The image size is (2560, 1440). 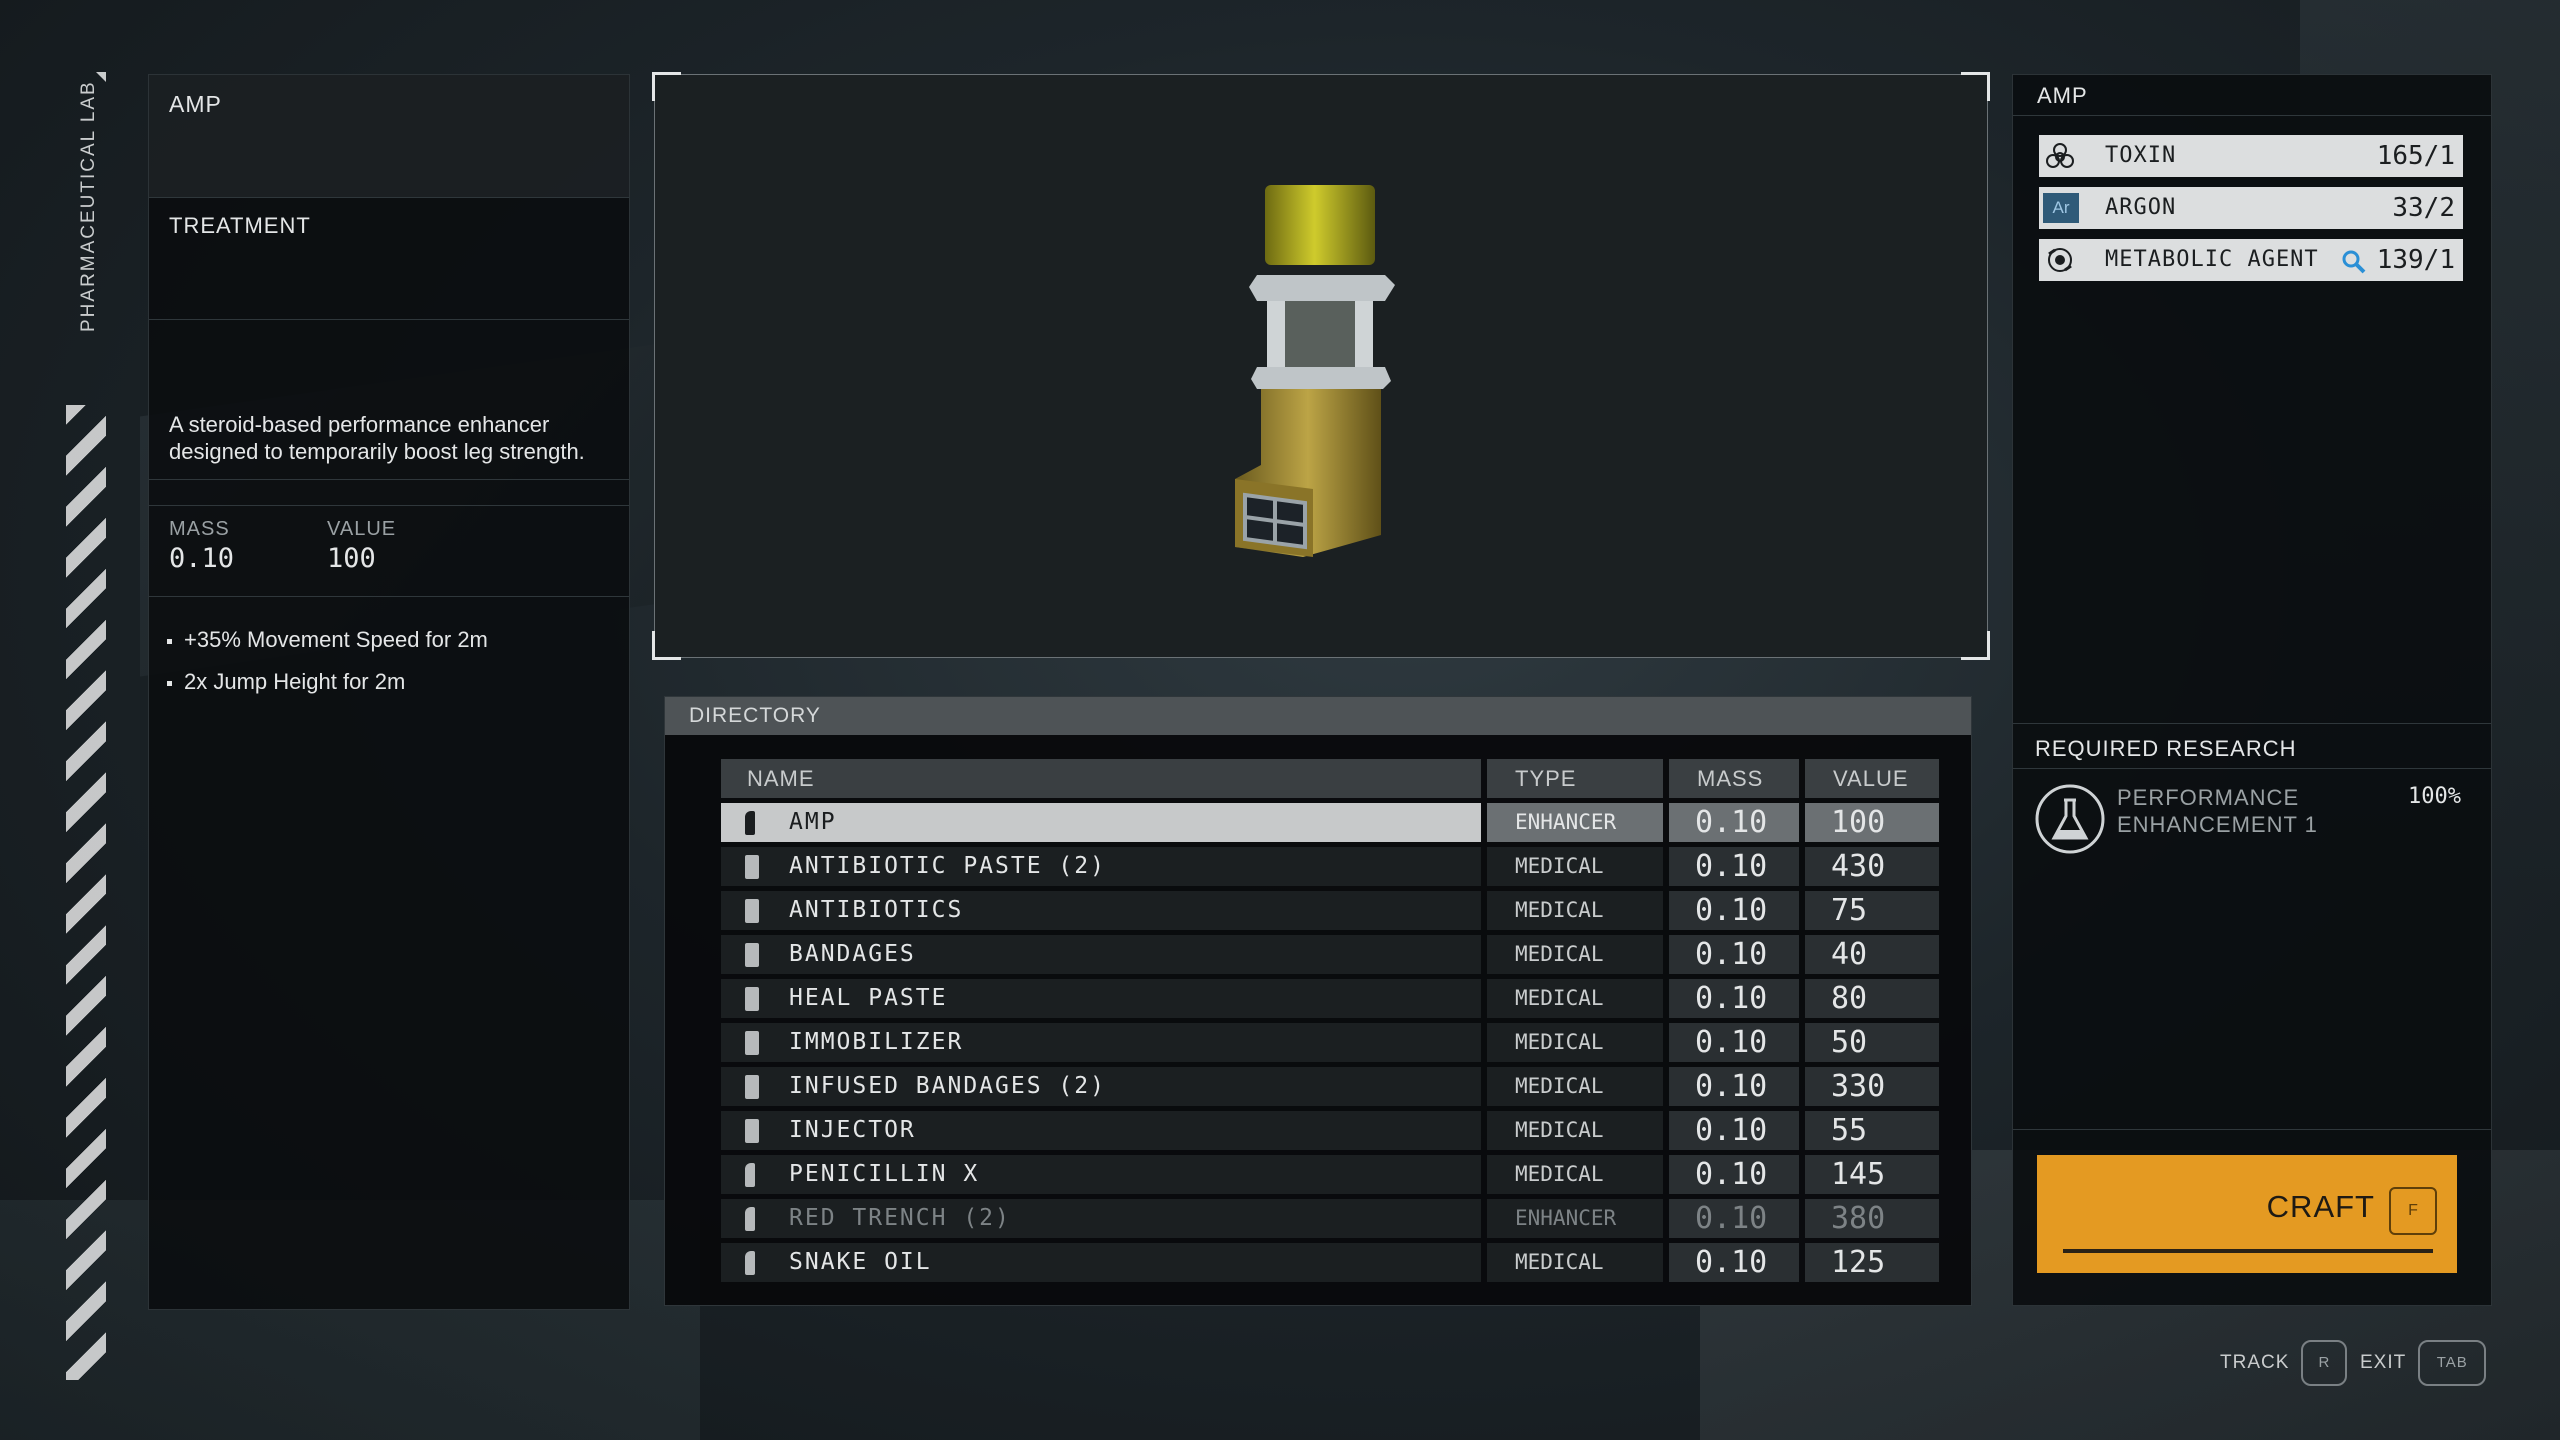 What do you see at coordinates (201, 546) in the screenshot?
I see `mass-stat: MASS 0.10` at bounding box center [201, 546].